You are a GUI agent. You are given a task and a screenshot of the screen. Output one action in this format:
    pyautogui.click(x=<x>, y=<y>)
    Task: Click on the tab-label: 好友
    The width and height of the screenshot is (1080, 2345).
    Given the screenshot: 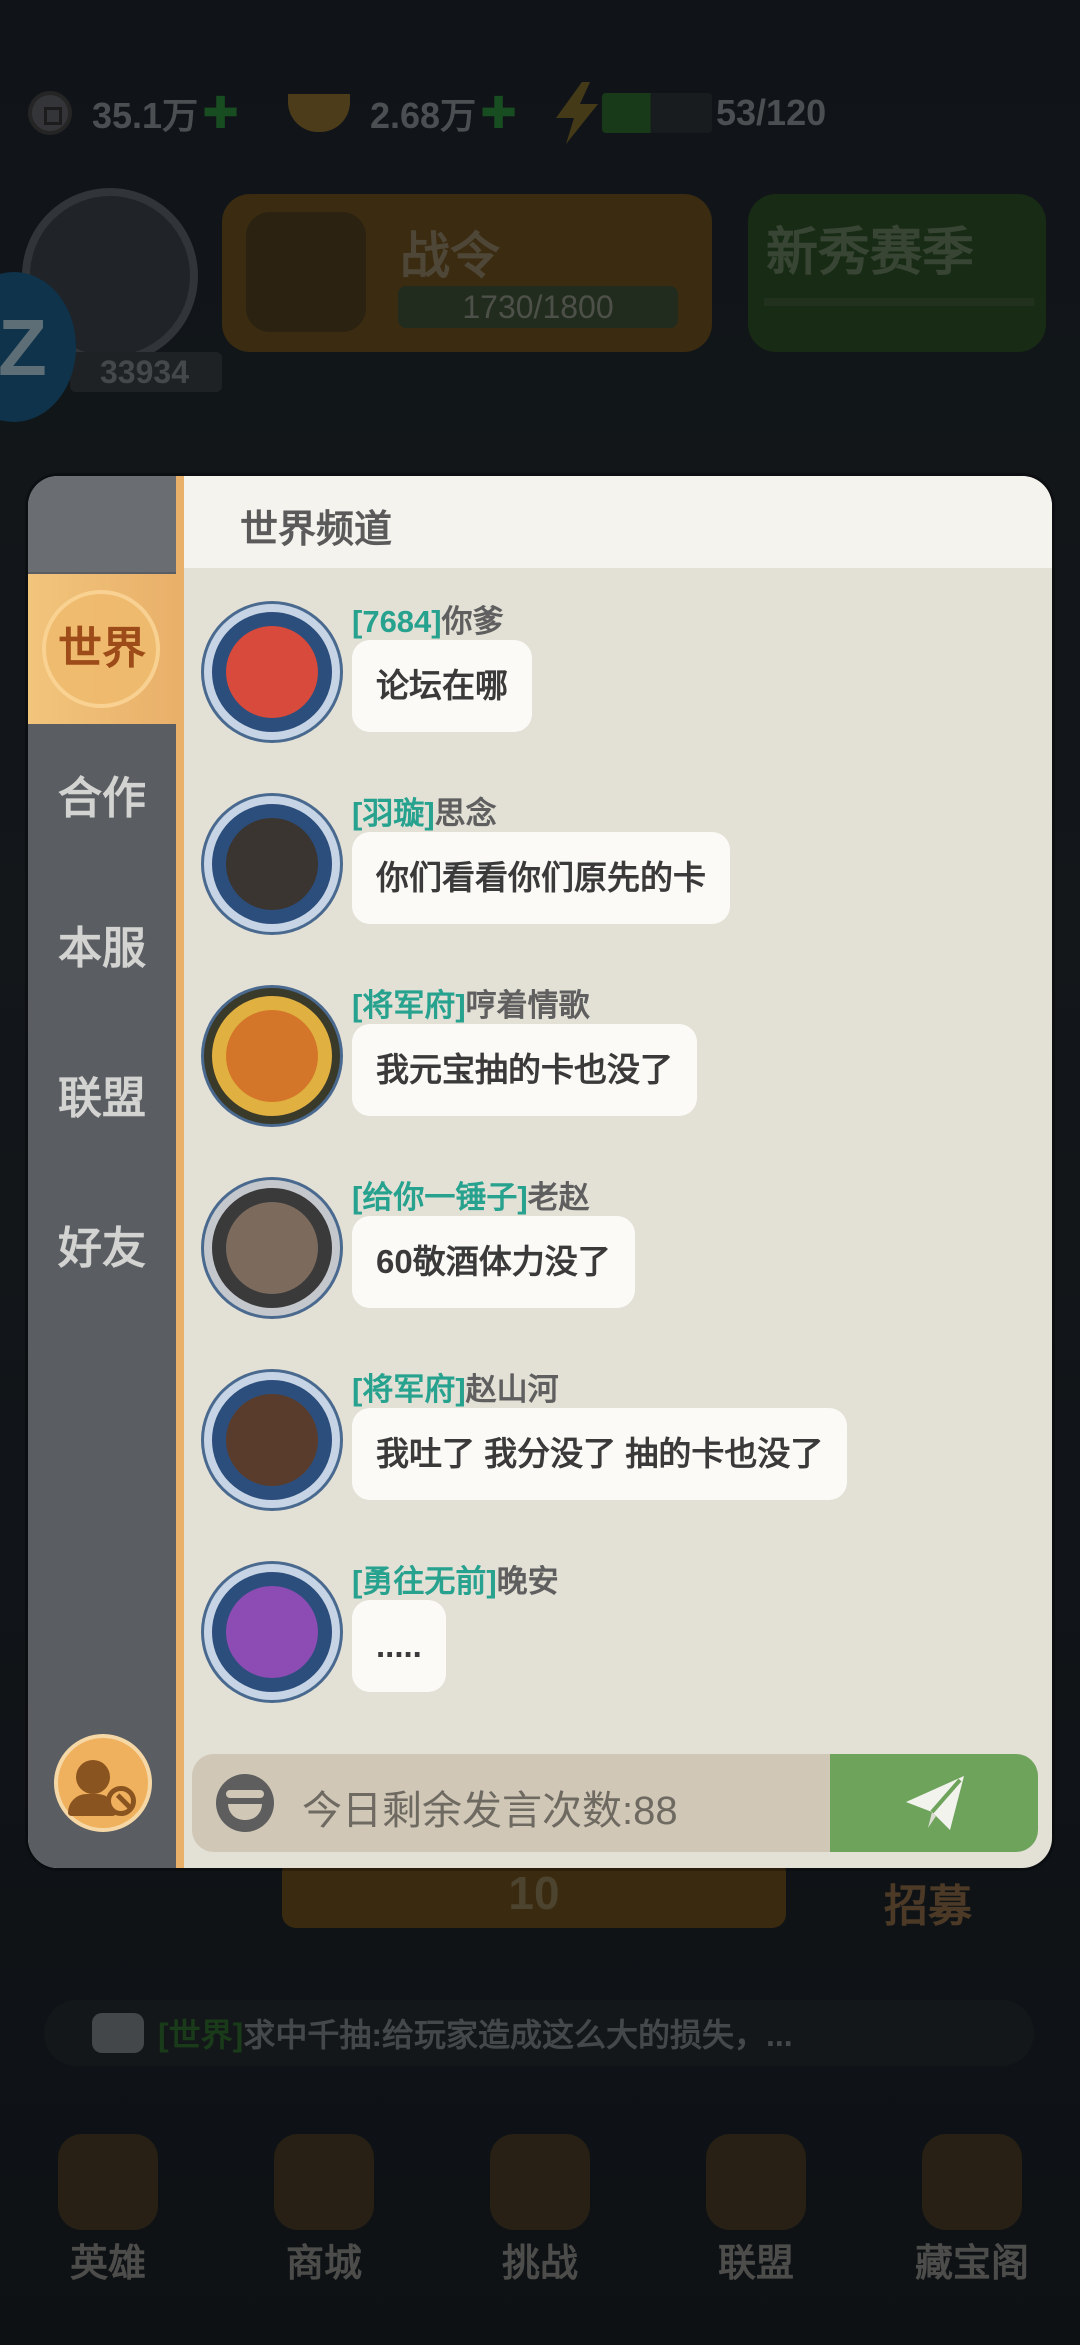 What is the action you would take?
    pyautogui.click(x=102, y=1248)
    